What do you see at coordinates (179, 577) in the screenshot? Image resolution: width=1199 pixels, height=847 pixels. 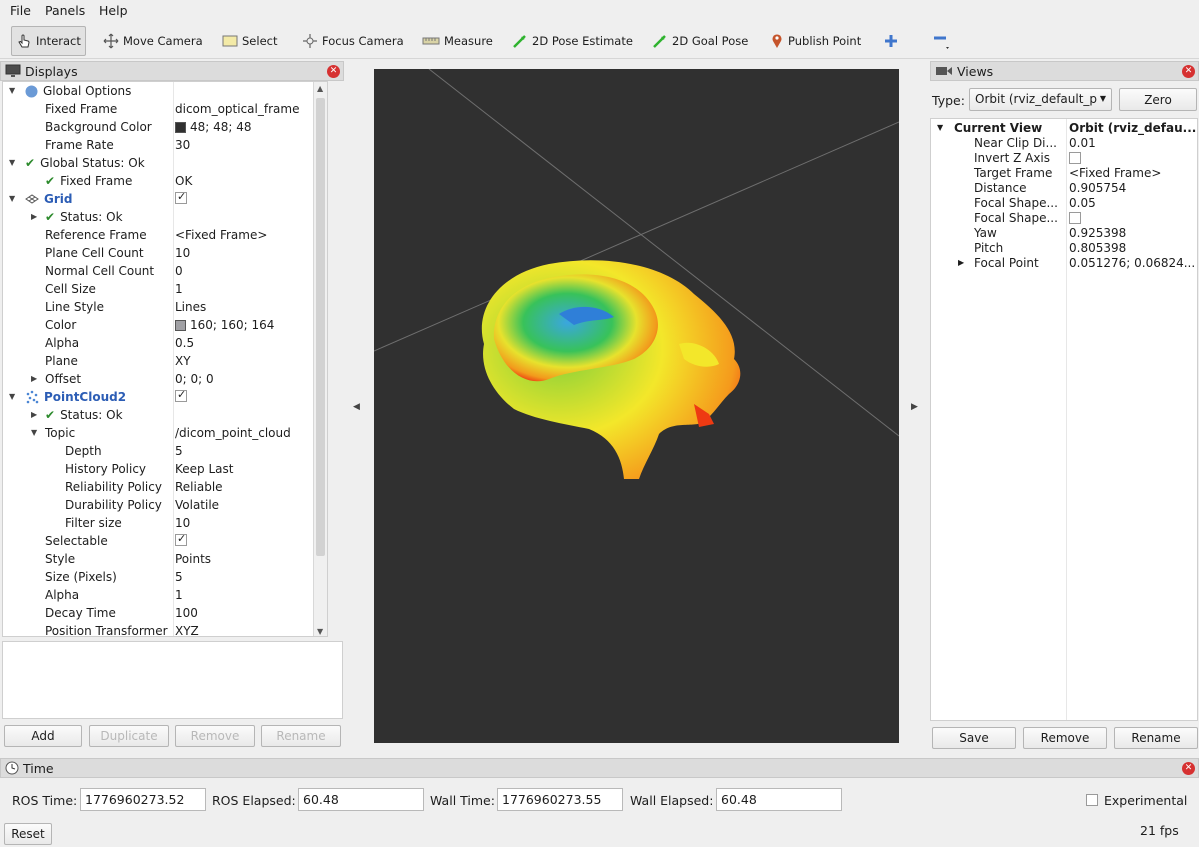 I see `value: 5` at bounding box center [179, 577].